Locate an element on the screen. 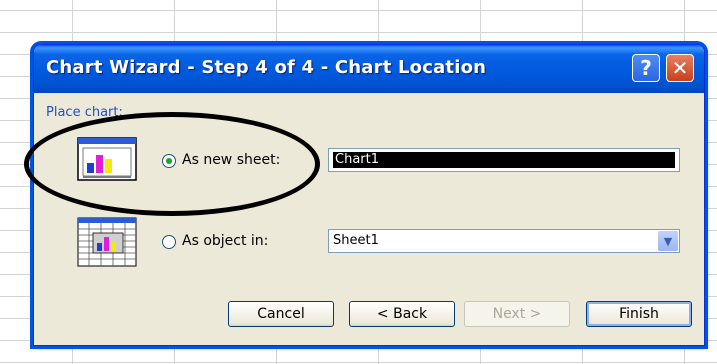  cancel-button: Cancel is located at coordinates (281, 314).